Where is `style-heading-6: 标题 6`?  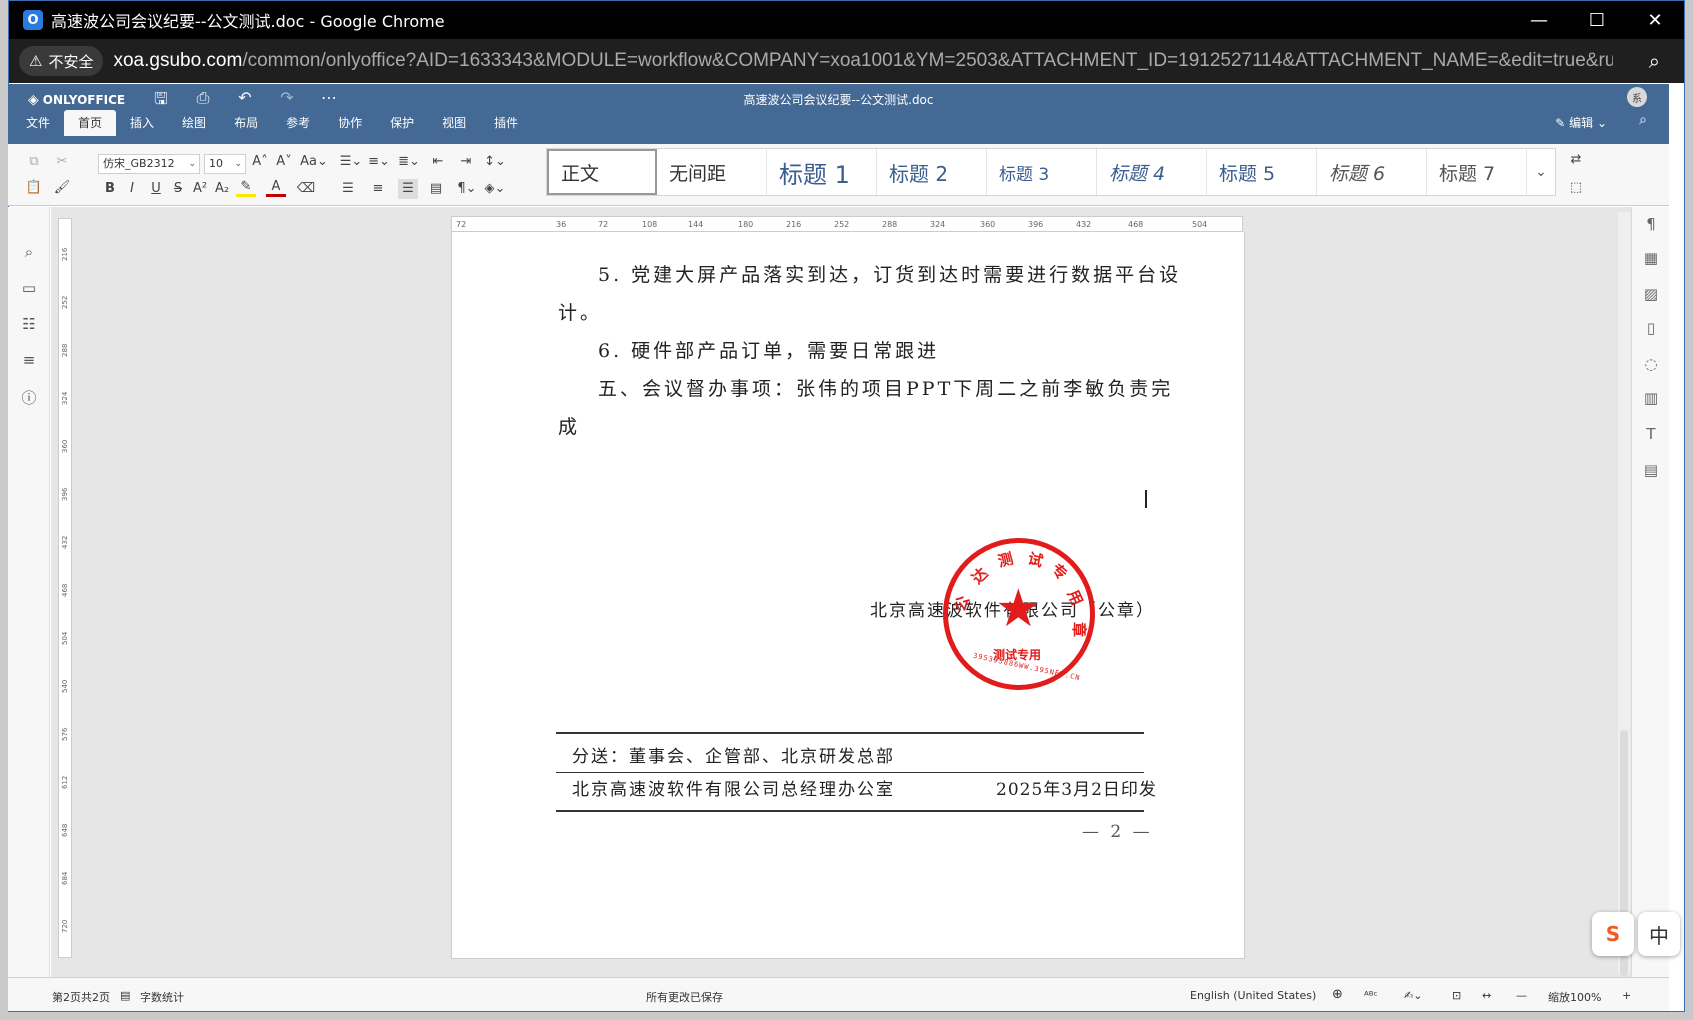 style-heading-6: 标题 6 is located at coordinates (1372, 172).